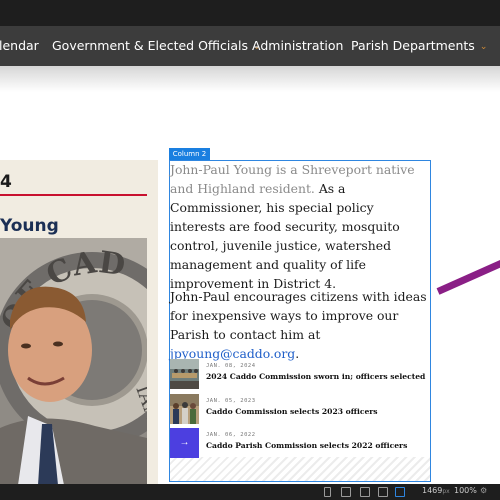 This screenshot has height=500, width=500. I want to click on commissioner-portrait: OF CADDO IANA, so click(73, 361).